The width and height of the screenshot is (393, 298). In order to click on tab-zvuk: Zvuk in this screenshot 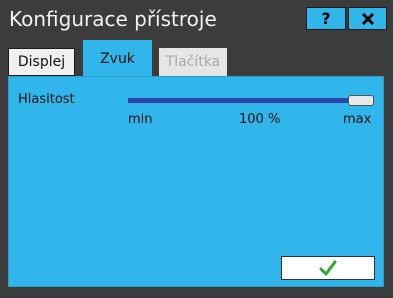, I will do `click(117, 59)`.